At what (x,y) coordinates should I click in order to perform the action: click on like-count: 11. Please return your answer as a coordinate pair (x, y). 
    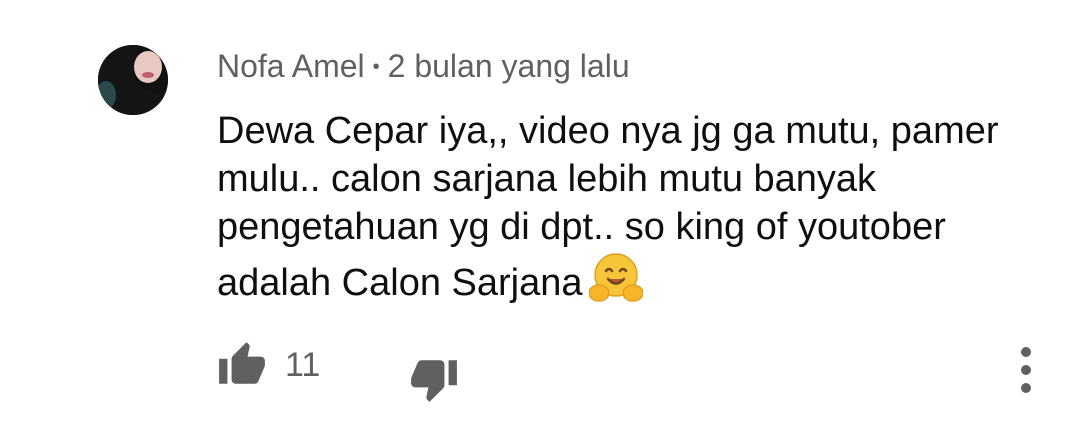
    Looking at the image, I should click on (303, 365).